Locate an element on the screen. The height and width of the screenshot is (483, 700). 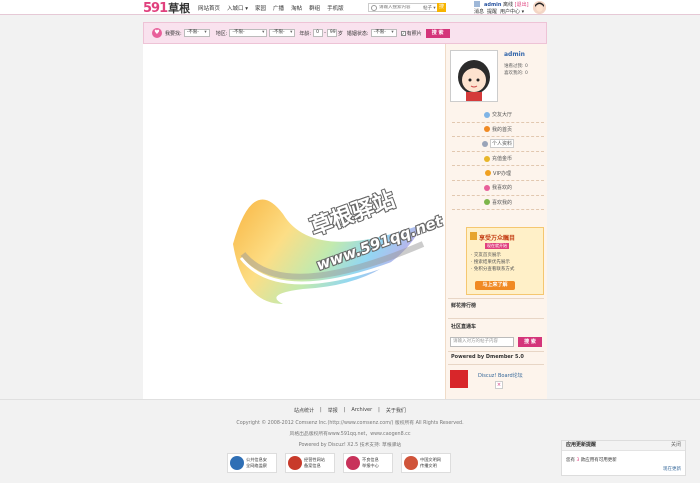
promo-item: · 搜索结果优先展示 is located at coordinates (490, 262).